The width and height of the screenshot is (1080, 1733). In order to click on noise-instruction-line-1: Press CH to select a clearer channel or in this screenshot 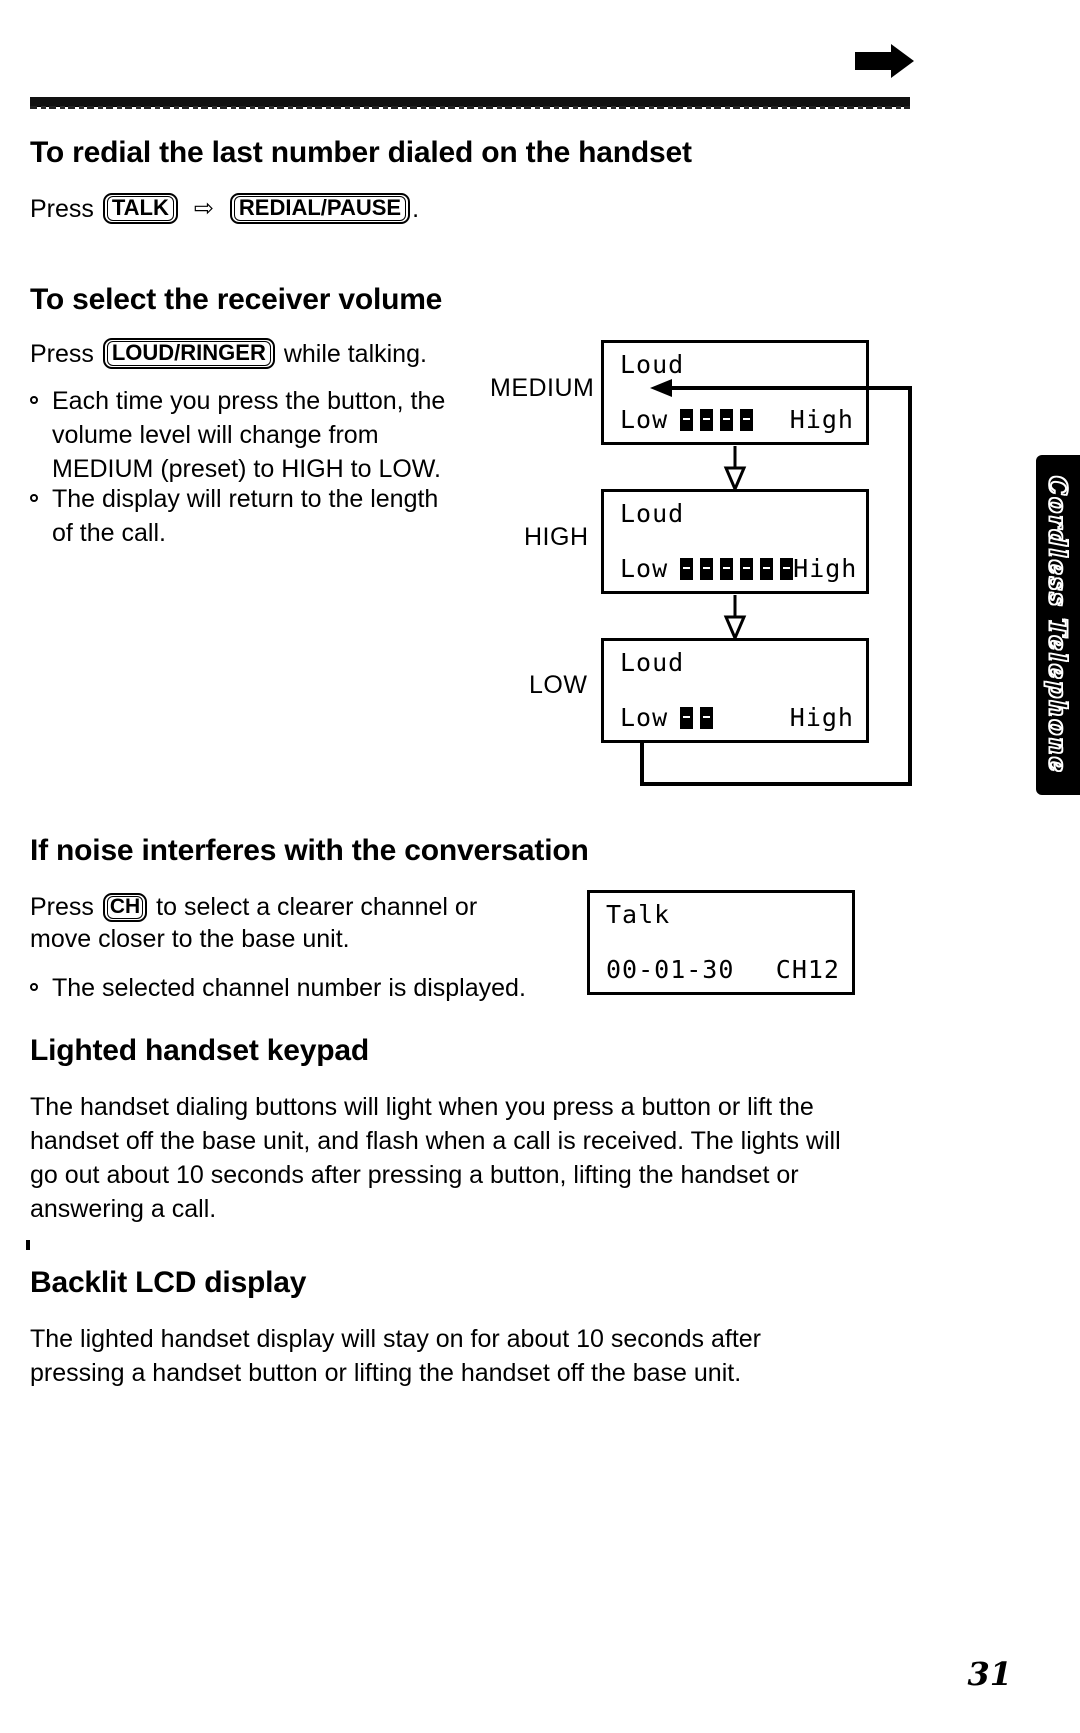, I will do `click(253, 907)`.